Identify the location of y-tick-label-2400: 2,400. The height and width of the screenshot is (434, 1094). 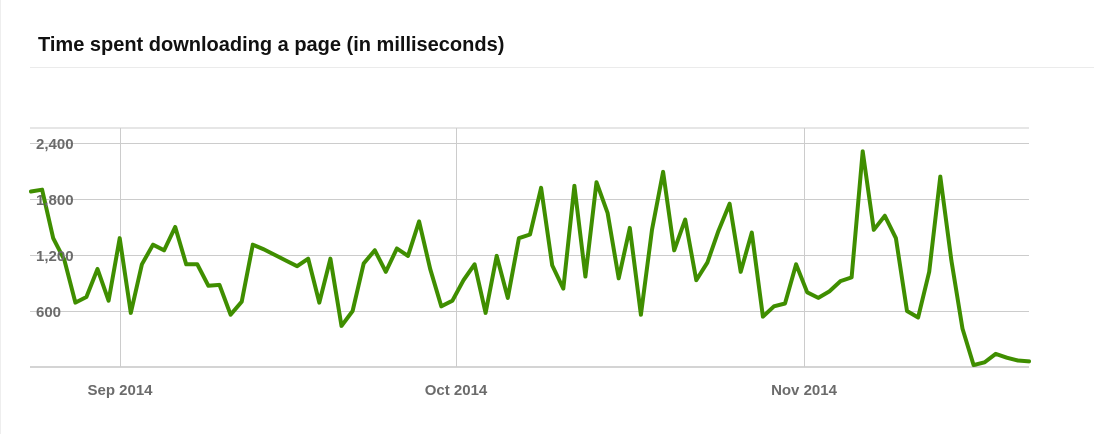
(55, 144).